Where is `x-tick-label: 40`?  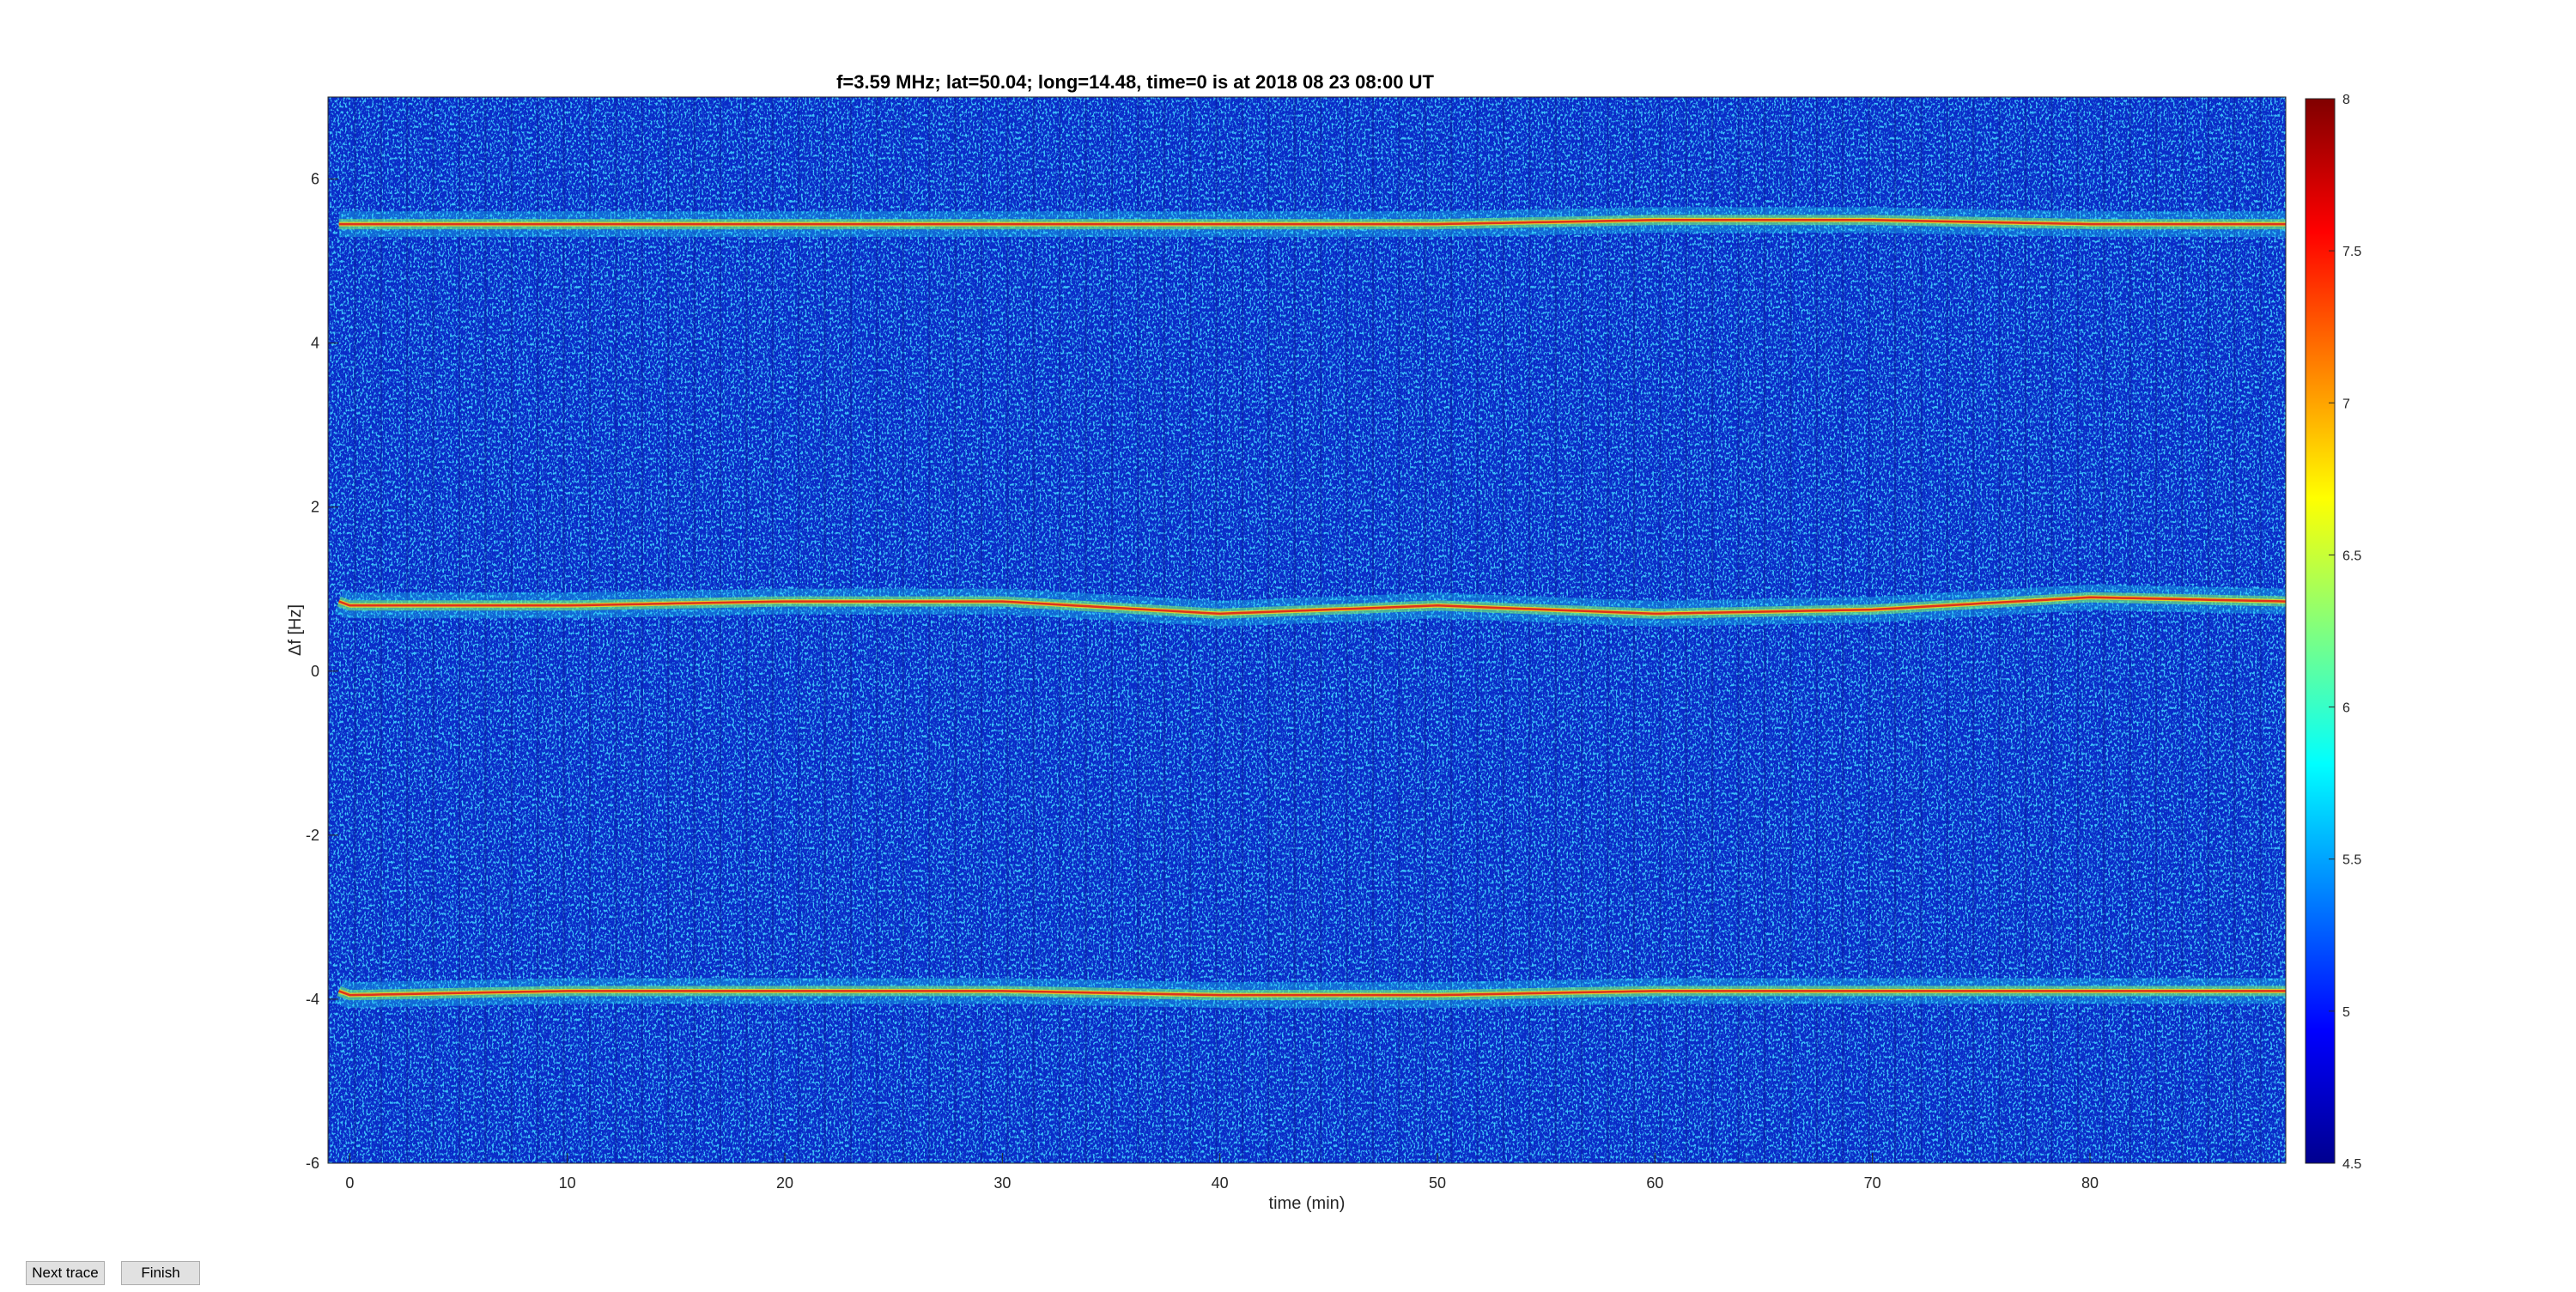
x-tick-label: 40 is located at coordinates (1221, 1183).